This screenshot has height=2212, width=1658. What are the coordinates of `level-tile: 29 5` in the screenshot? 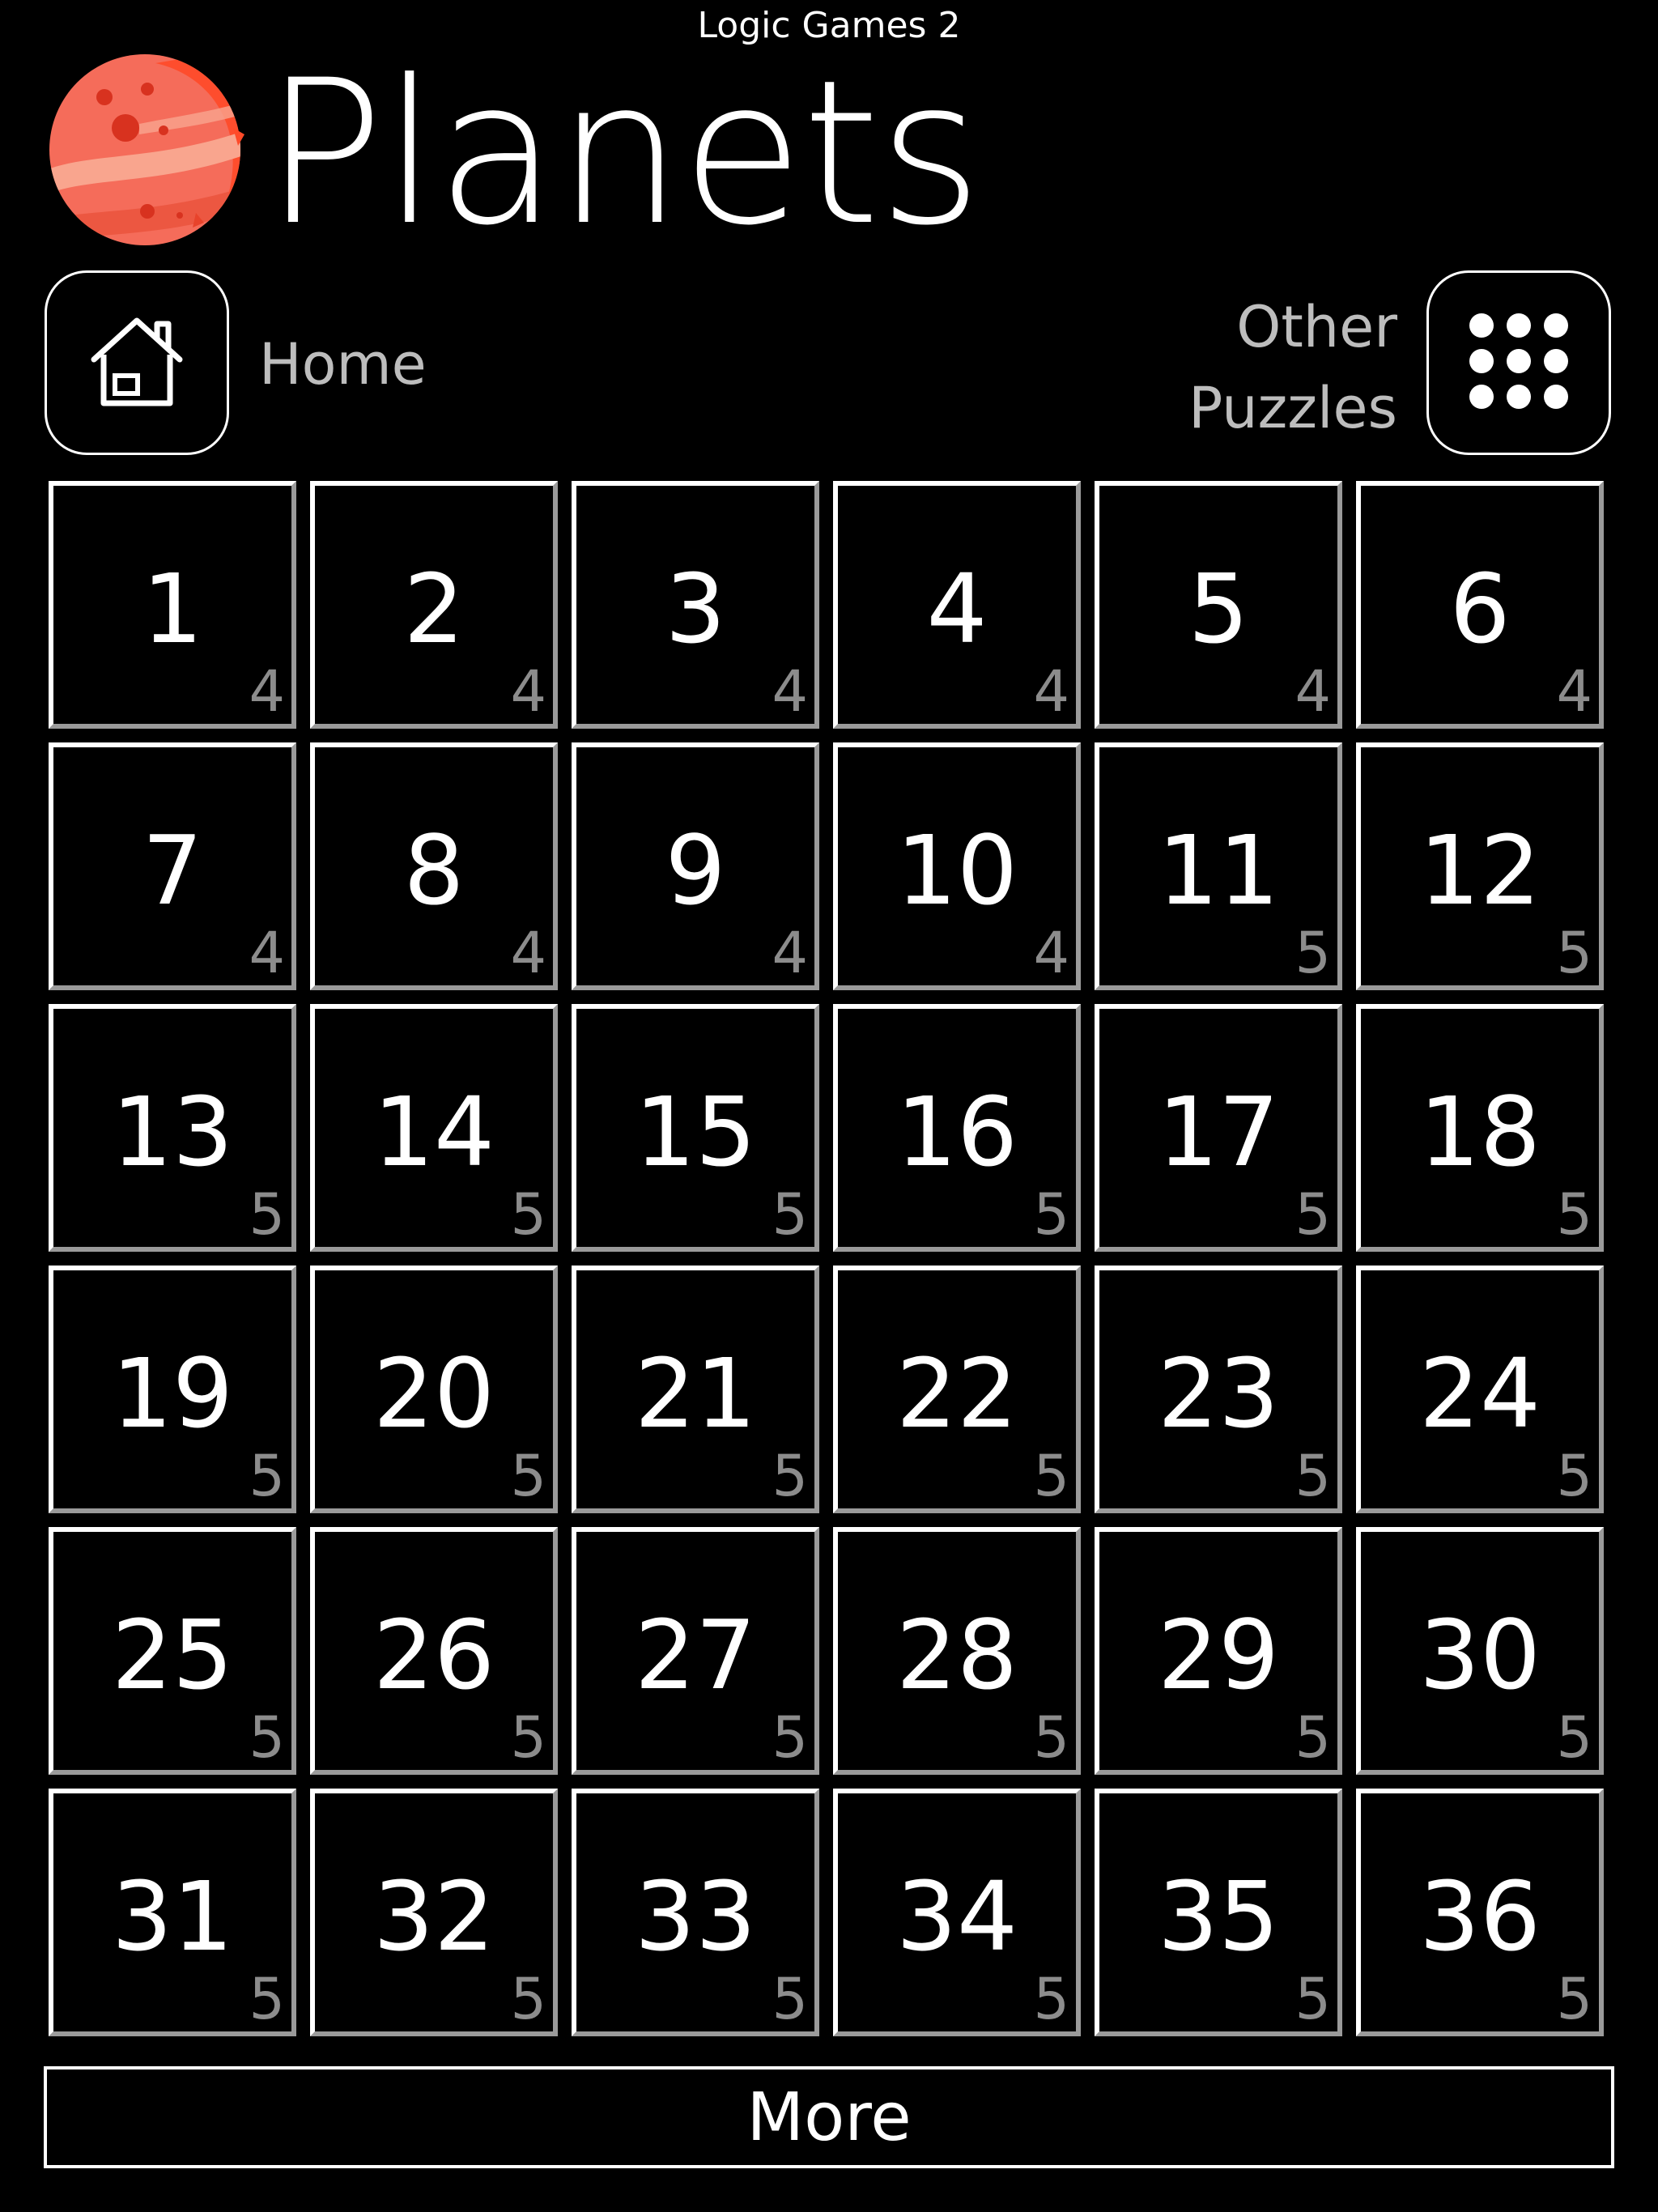 It's located at (1218, 1651).